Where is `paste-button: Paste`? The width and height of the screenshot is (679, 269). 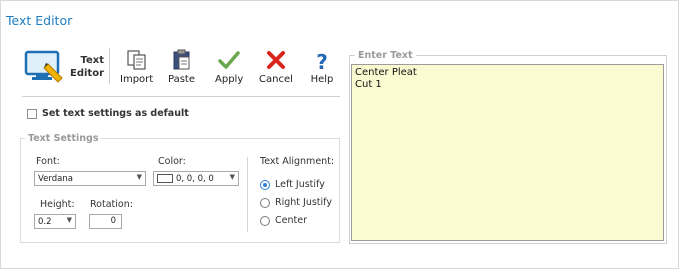
paste-button: Paste is located at coordinates (181, 67).